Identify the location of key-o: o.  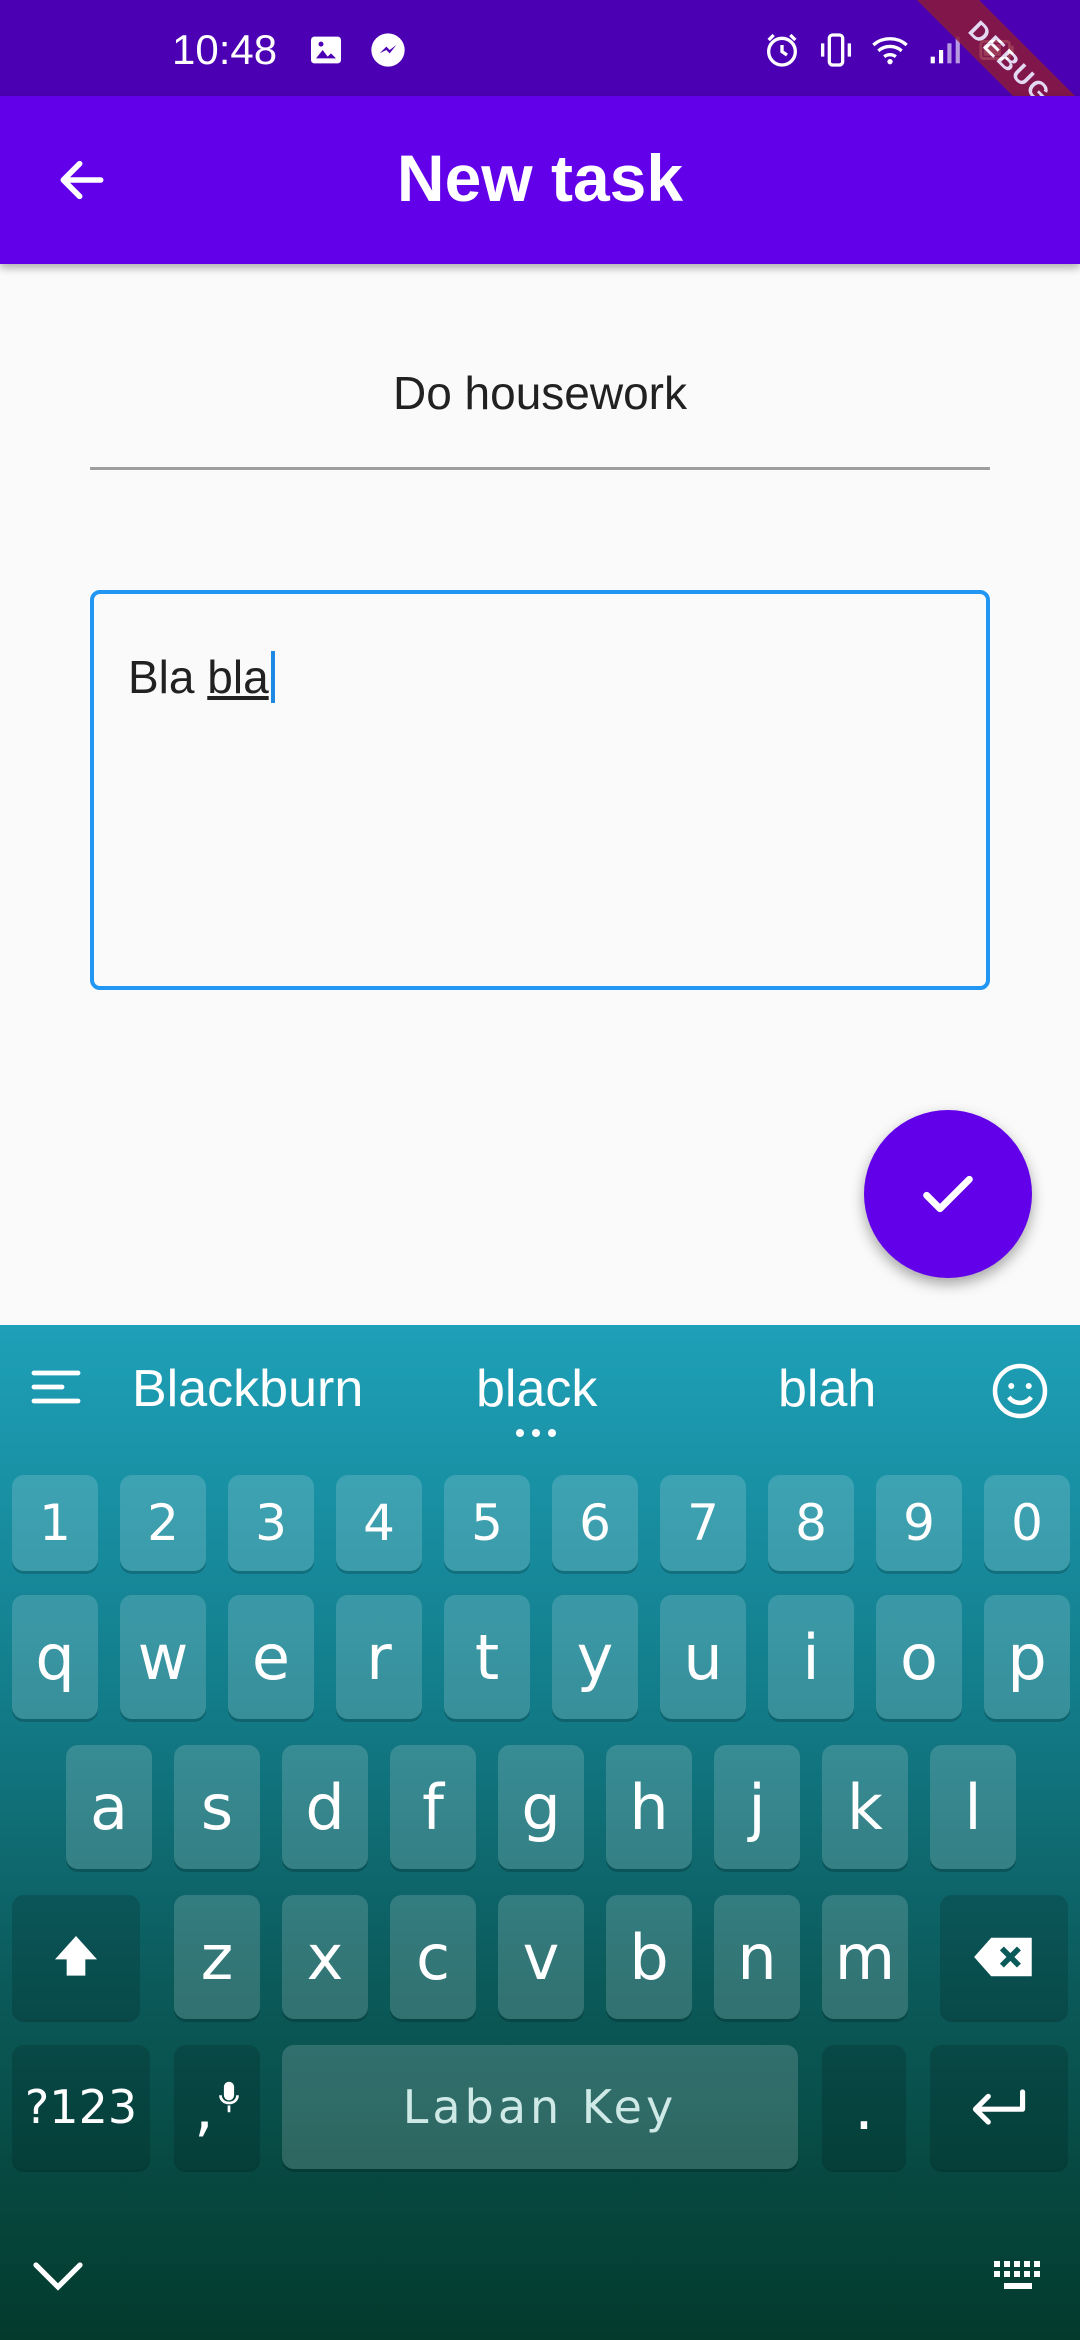
(919, 1657).